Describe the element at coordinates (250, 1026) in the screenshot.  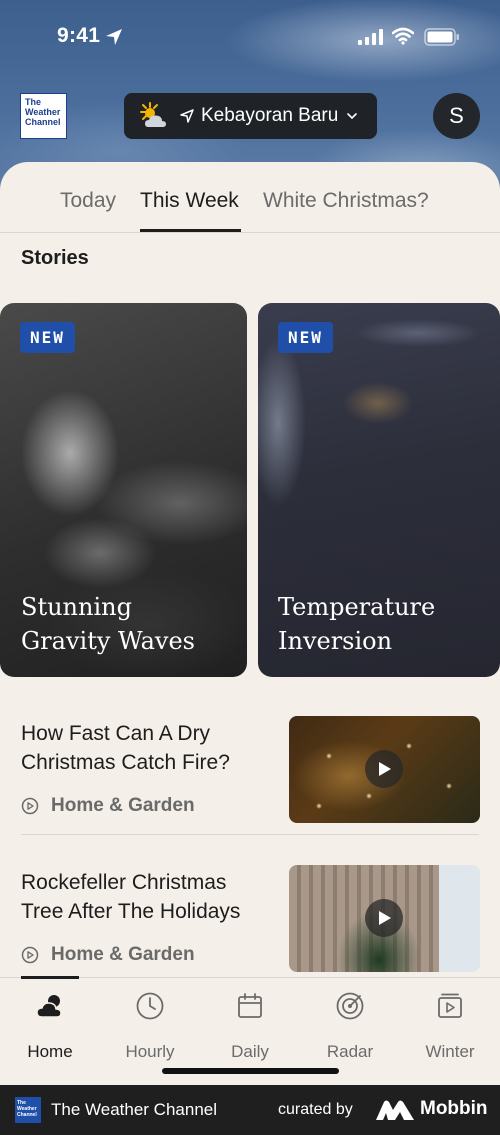
I see `tab-daily: Daily` at that location.